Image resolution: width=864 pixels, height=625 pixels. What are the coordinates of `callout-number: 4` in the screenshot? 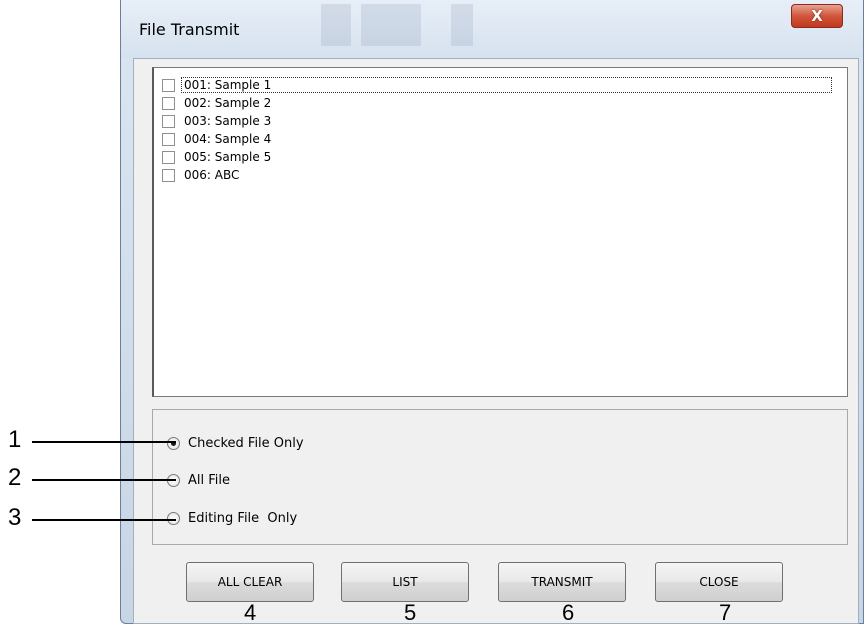 It's located at (250, 612).